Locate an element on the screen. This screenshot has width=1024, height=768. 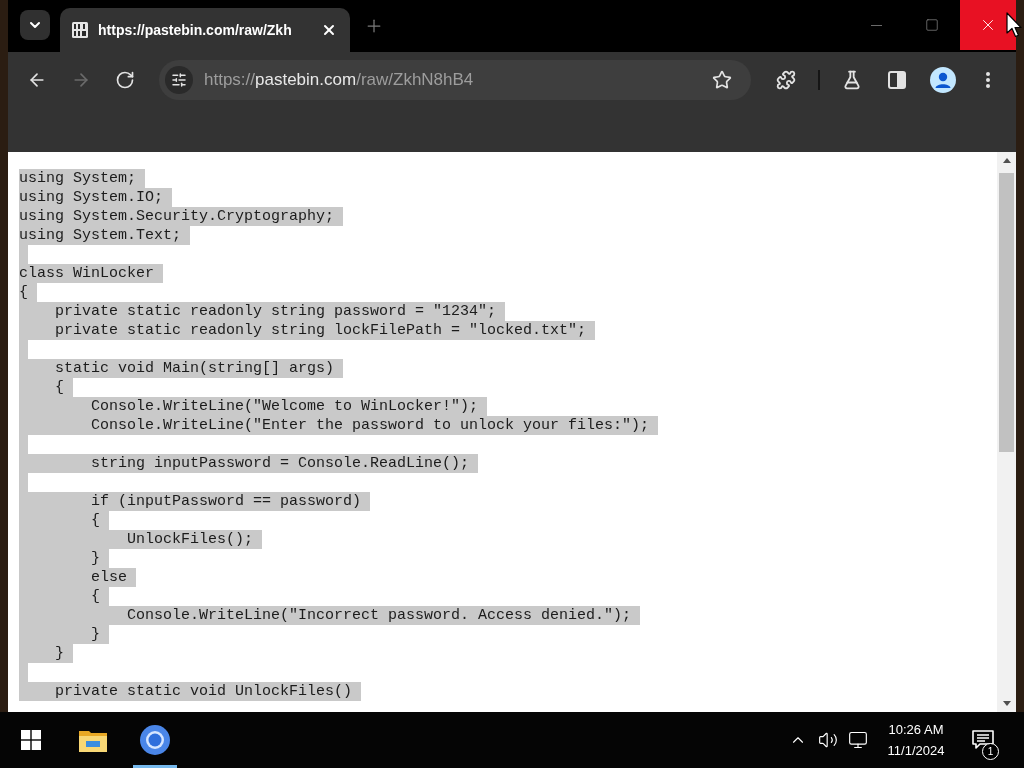
url-text: https://pastebin.com/raw/ZkhN8hB4 is located at coordinates (339, 80).